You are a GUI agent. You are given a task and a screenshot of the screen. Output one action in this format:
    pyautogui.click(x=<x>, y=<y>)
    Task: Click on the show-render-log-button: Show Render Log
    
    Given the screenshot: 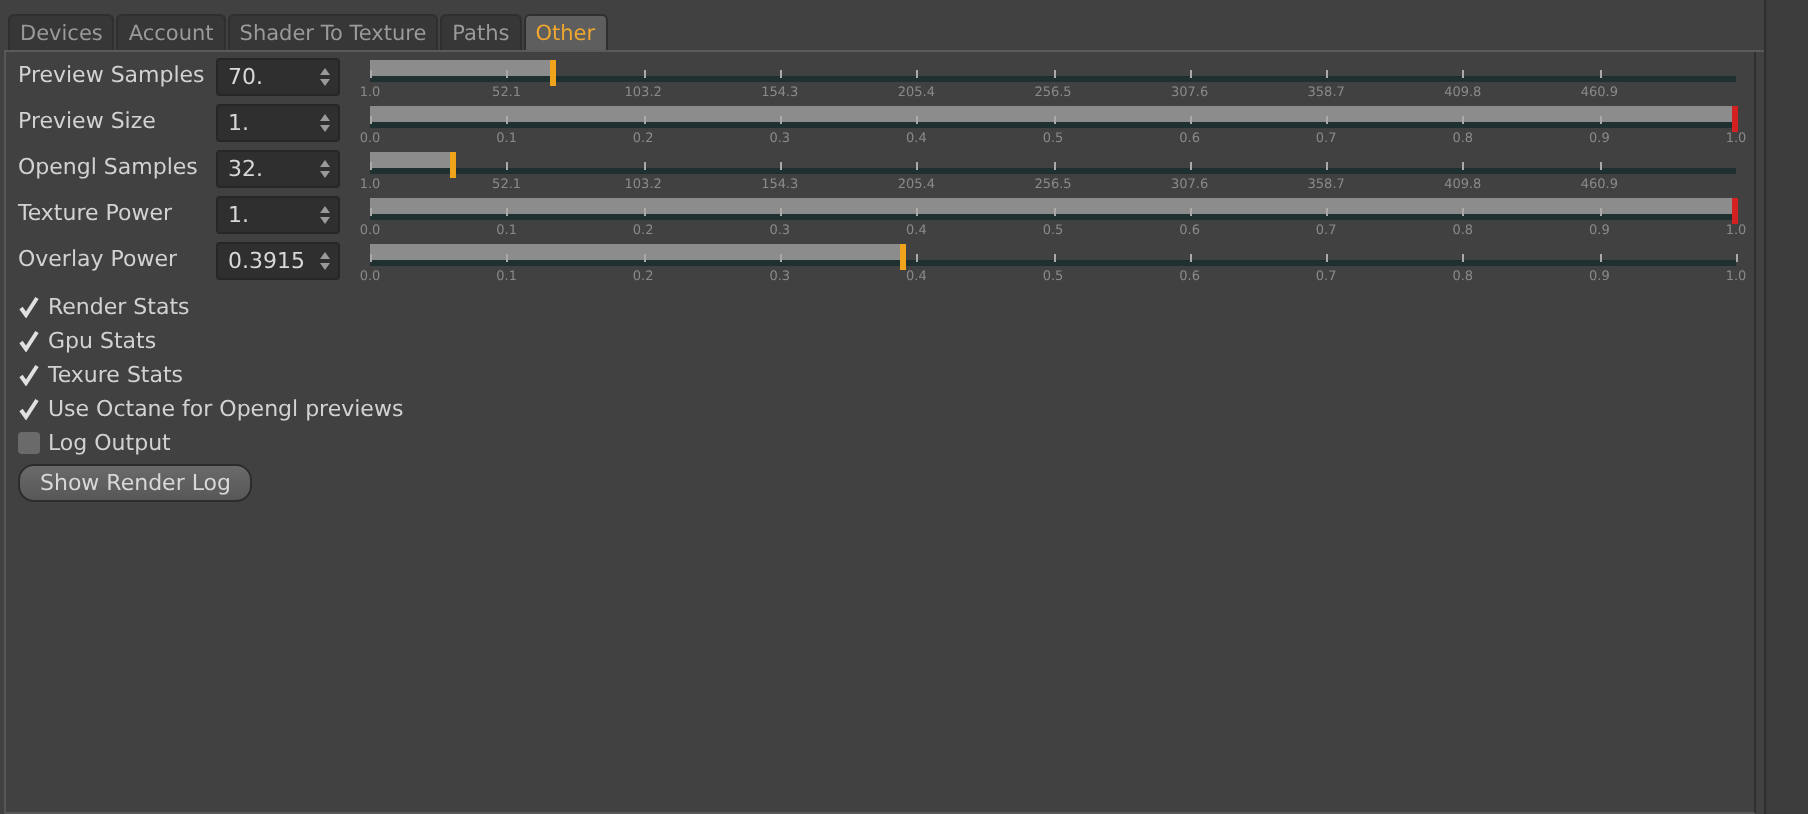 What is the action you would take?
    pyautogui.click(x=135, y=483)
    